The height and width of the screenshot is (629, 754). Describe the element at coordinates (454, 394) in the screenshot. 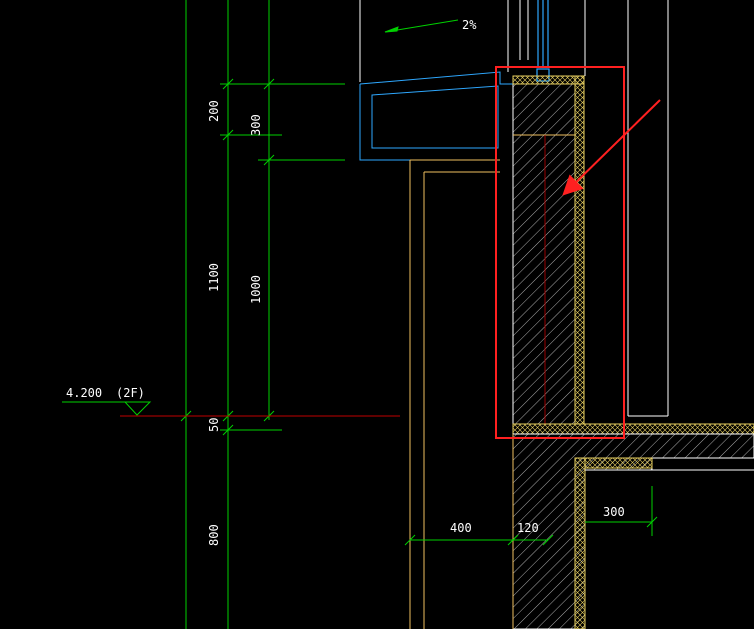

I see `wall-outlines` at that location.